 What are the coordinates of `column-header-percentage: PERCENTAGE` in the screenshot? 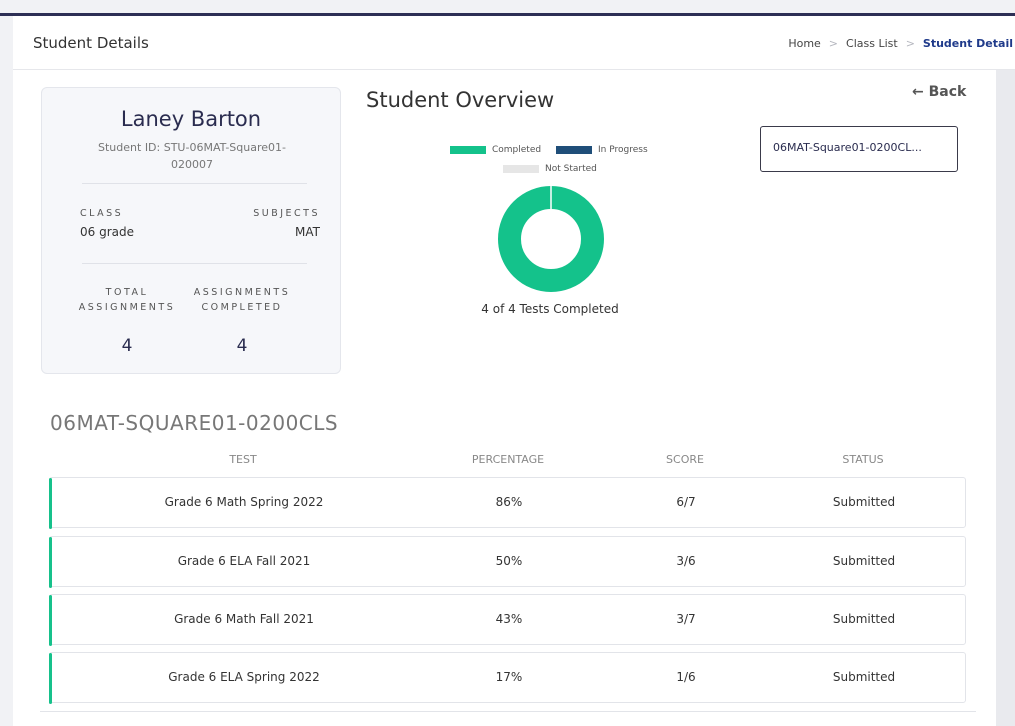 It's located at (508, 459).